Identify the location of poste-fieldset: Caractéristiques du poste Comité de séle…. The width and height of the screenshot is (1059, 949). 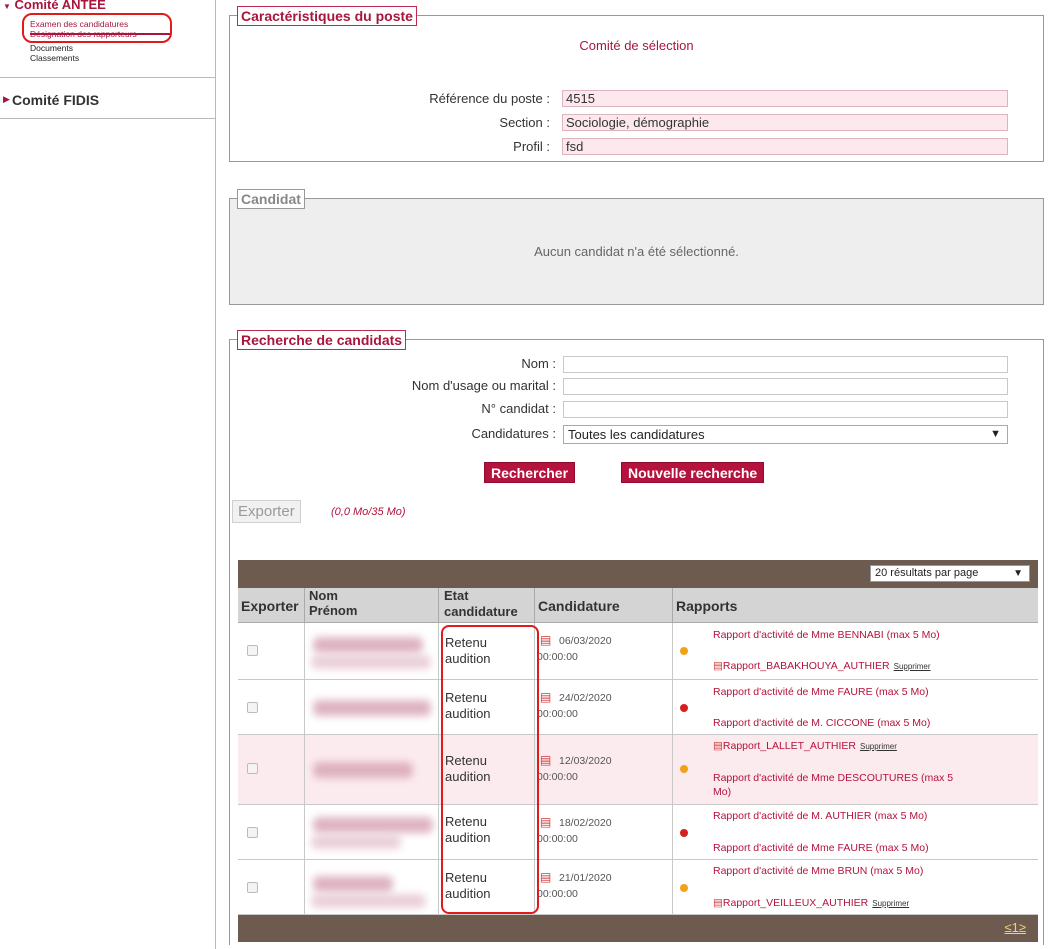
(636, 84).